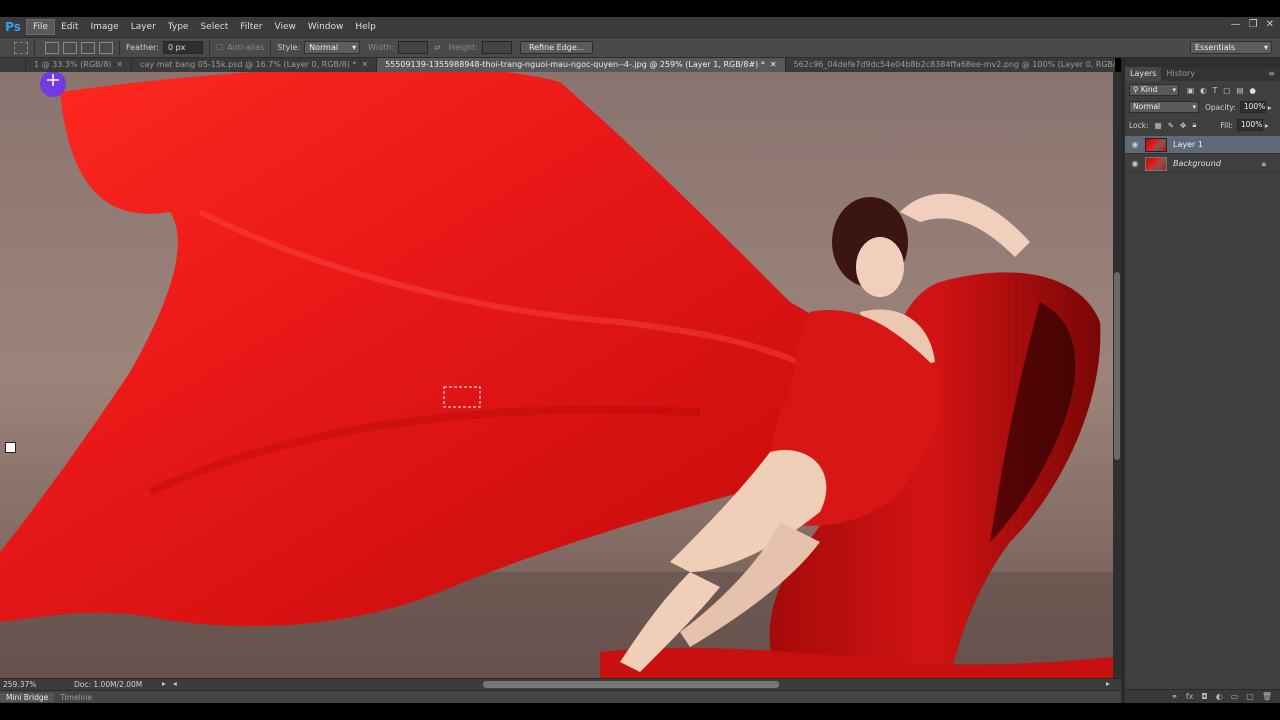 This screenshot has height=720, width=1280. What do you see at coordinates (1197, 163) in the screenshot?
I see `layer-name: Background` at bounding box center [1197, 163].